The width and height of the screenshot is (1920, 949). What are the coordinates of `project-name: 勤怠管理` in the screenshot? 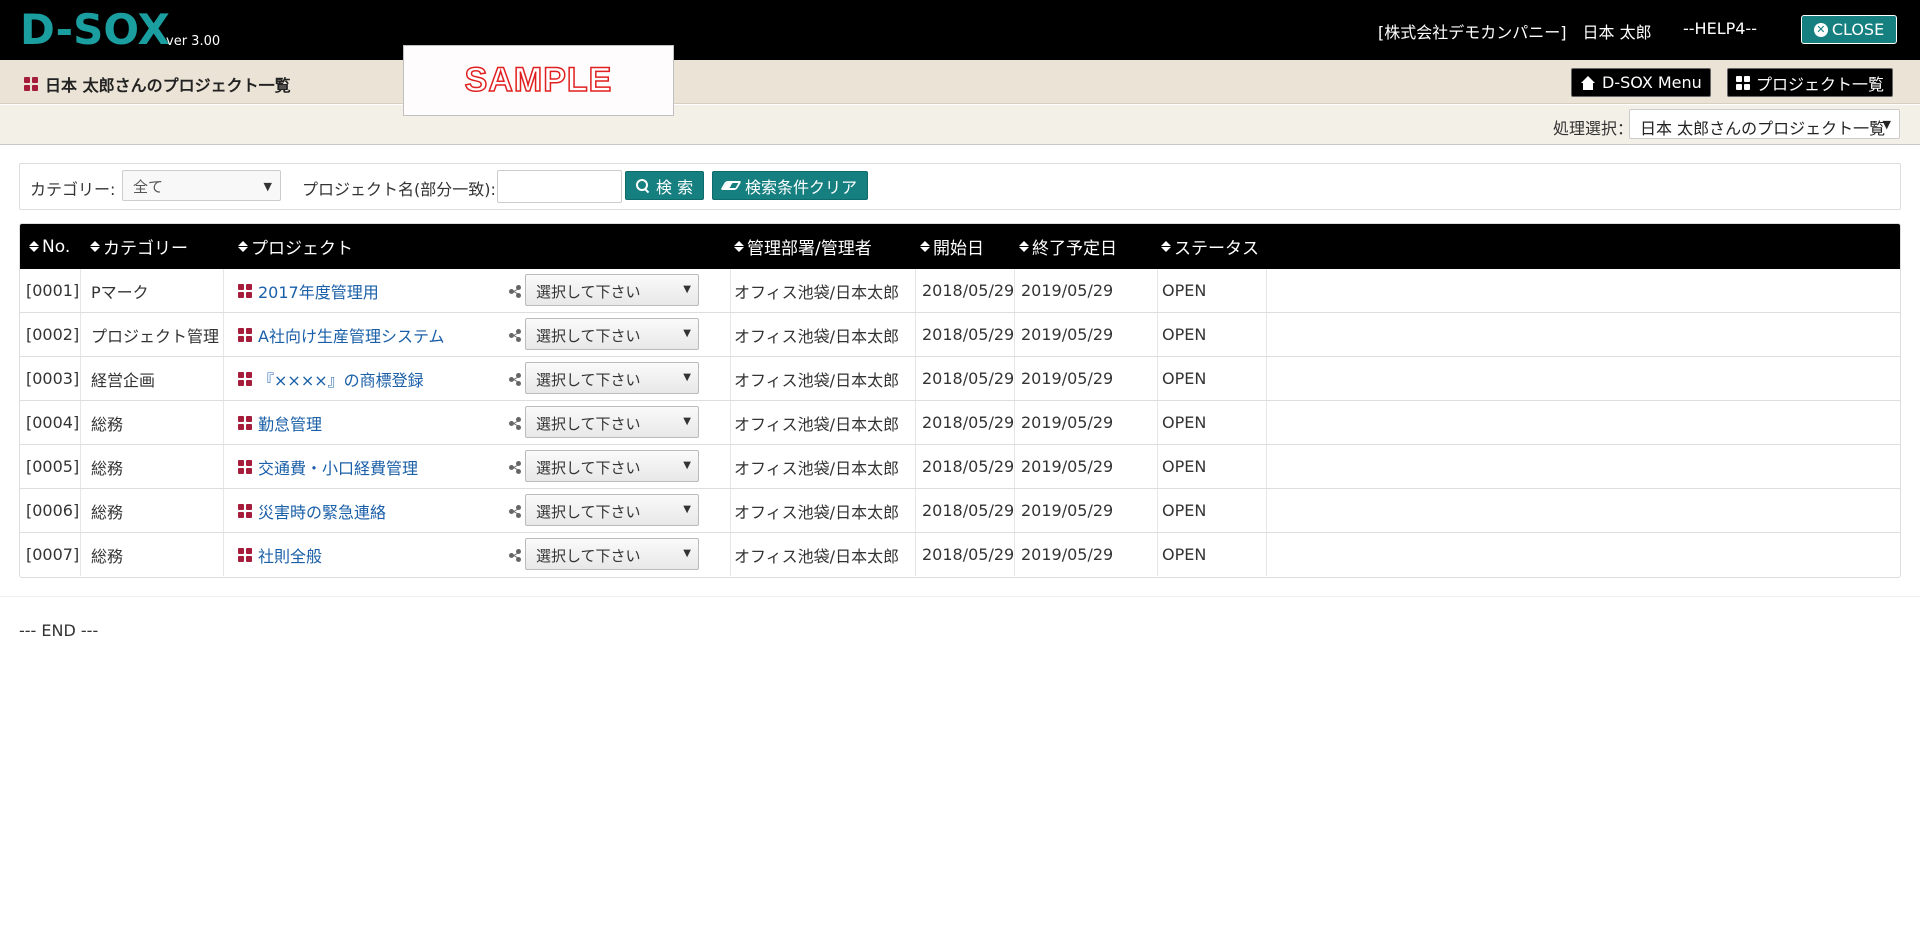 It's located at (290, 424).